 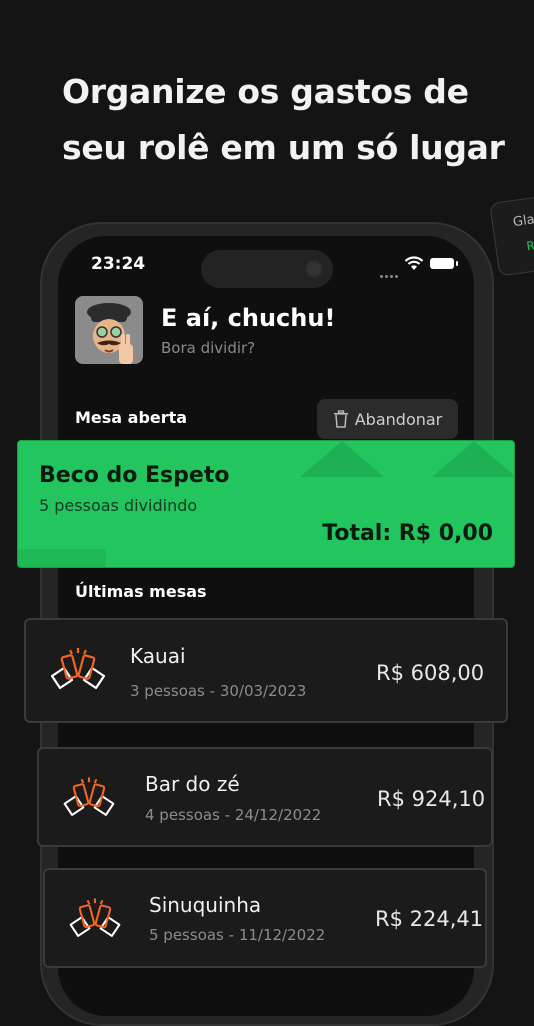 I want to click on table-name: Bar do zé, so click(x=192, y=784).